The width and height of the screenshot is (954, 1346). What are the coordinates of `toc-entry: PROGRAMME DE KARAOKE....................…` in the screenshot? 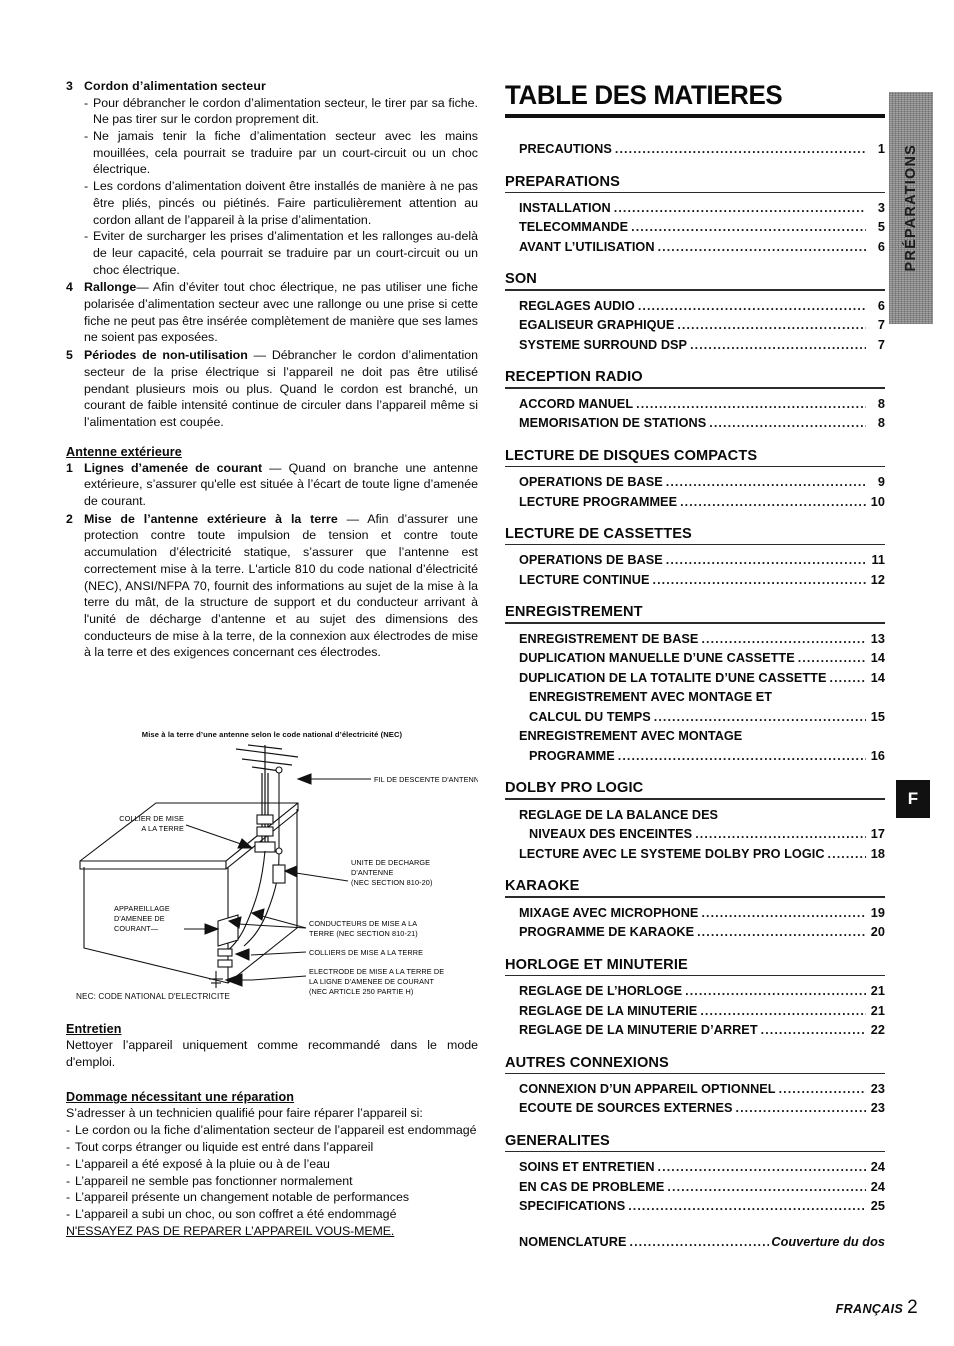 It's located at (702, 933).